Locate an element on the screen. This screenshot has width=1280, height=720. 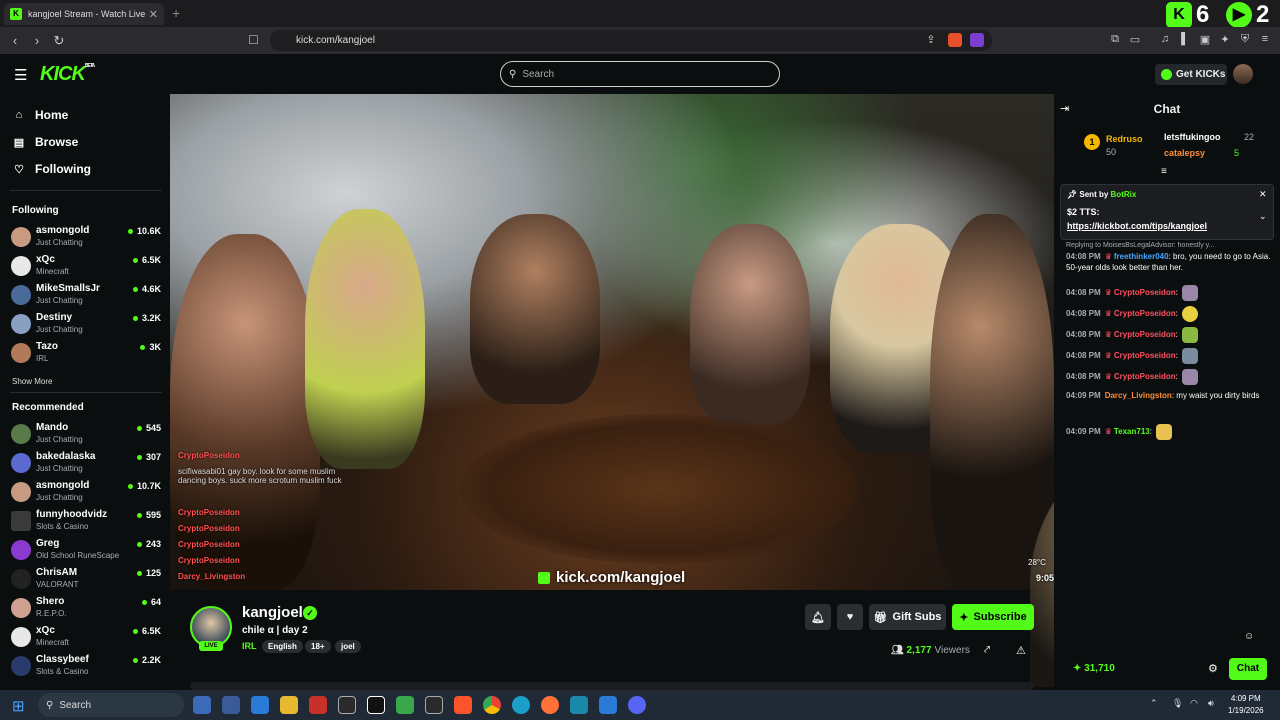
wifi-icon: ◠ is located at coordinates (1194, 703).